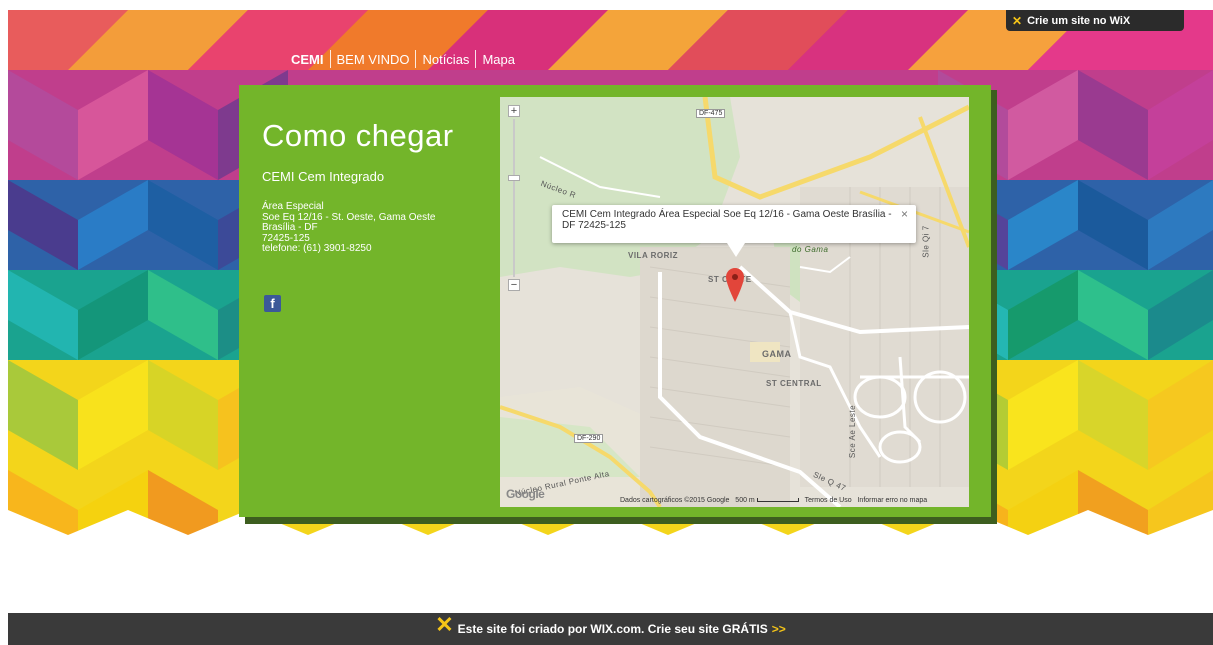 The height and width of the screenshot is (645, 1213). Describe the element at coordinates (373, 59) in the screenshot. I see `nav-item-bem-vindo: BEM VINDO` at that location.